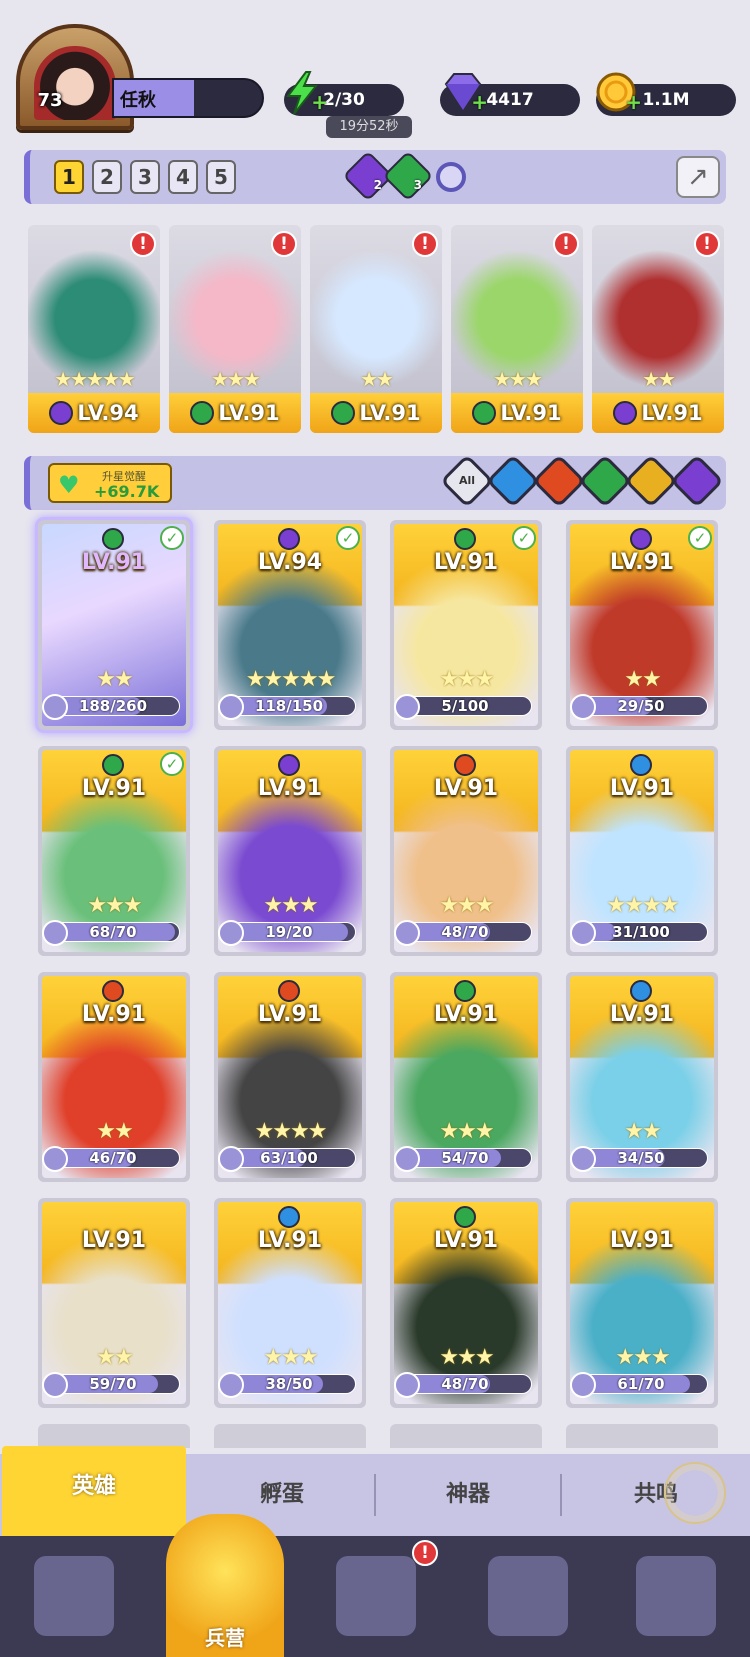 This screenshot has width=750, height=1657. Describe the element at coordinates (643, 905) in the screenshot. I see `hero-stars: ★★★★` at that location.